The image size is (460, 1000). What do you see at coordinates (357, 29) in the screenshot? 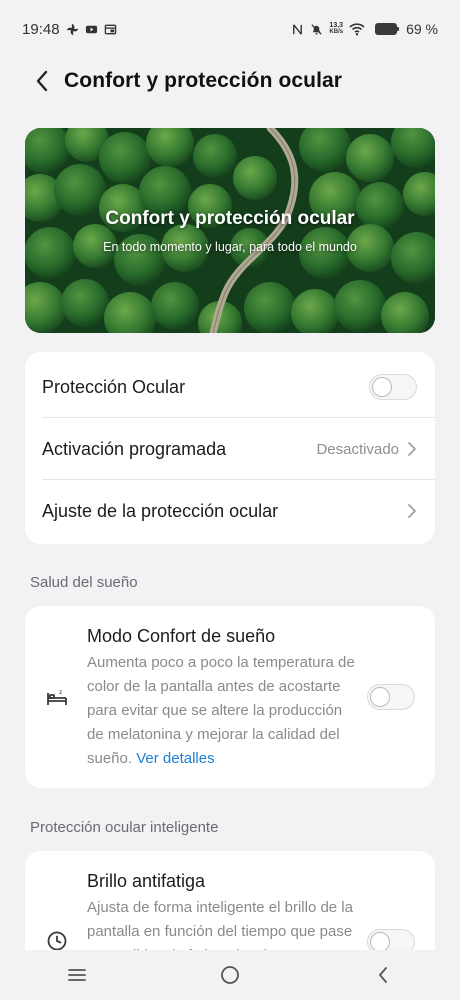
I see `wifi-icon` at bounding box center [357, 29].